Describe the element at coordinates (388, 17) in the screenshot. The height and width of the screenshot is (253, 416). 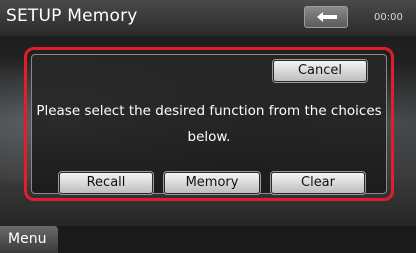
I see `clock: 00:00` at that location.